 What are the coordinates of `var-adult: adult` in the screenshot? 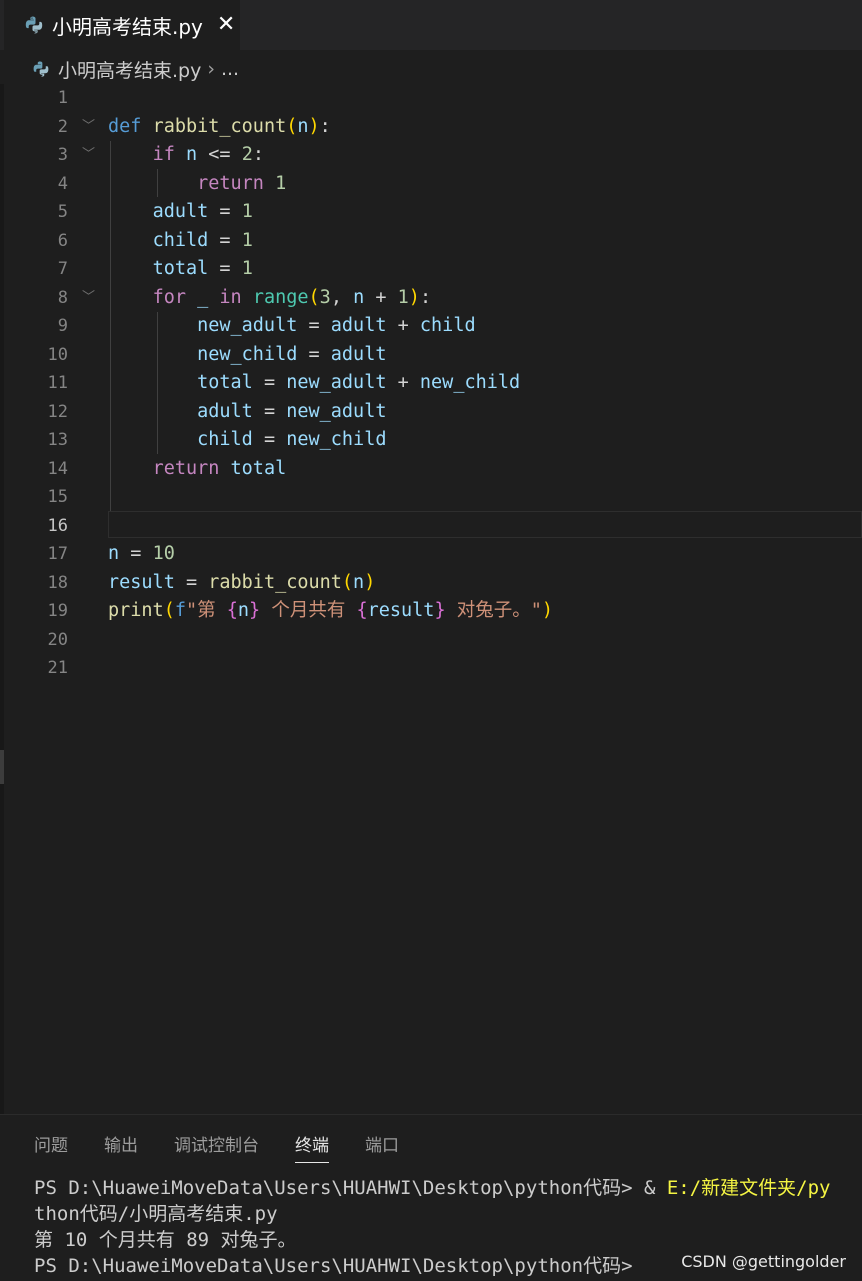 It's located at (358, 325).